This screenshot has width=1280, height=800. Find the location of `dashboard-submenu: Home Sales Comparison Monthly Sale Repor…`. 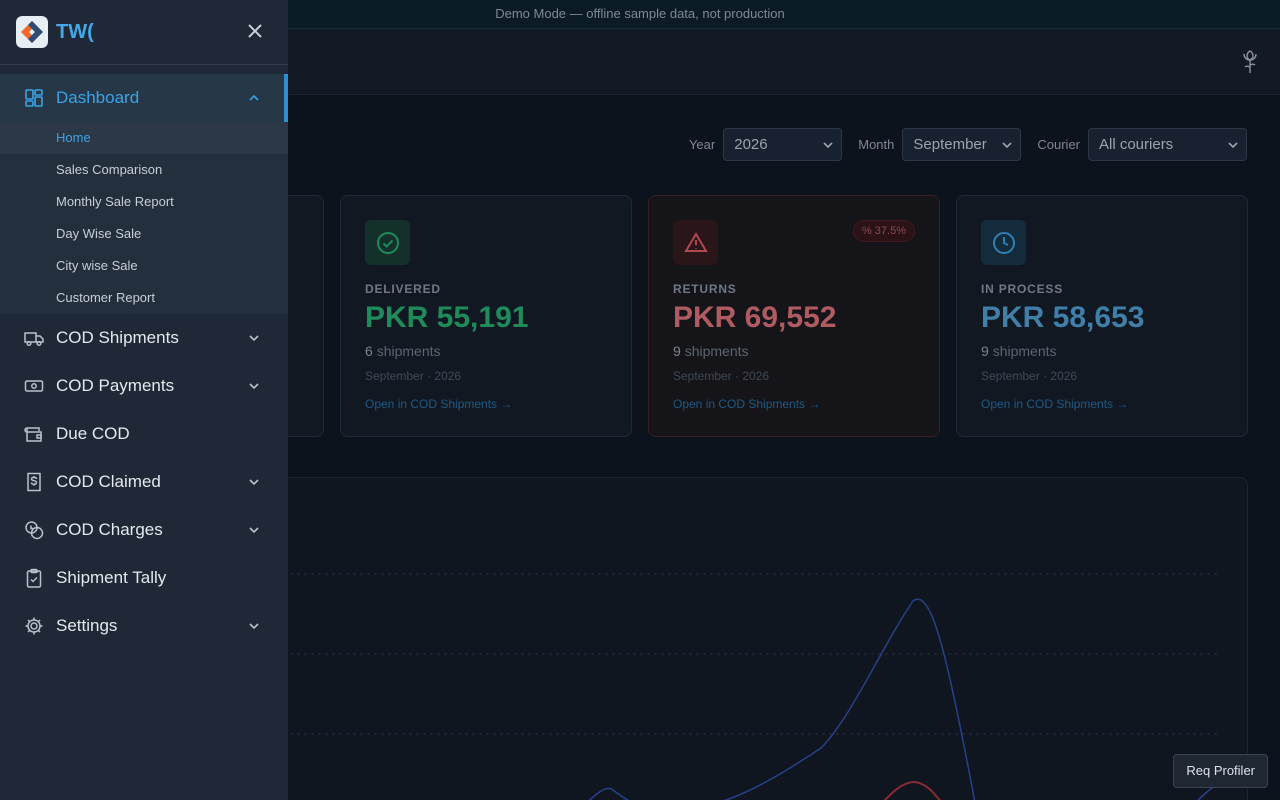

dashboard-submenu: Home Sales Comparison Monthly Sale Repor… is located at coordinates (144, 218).